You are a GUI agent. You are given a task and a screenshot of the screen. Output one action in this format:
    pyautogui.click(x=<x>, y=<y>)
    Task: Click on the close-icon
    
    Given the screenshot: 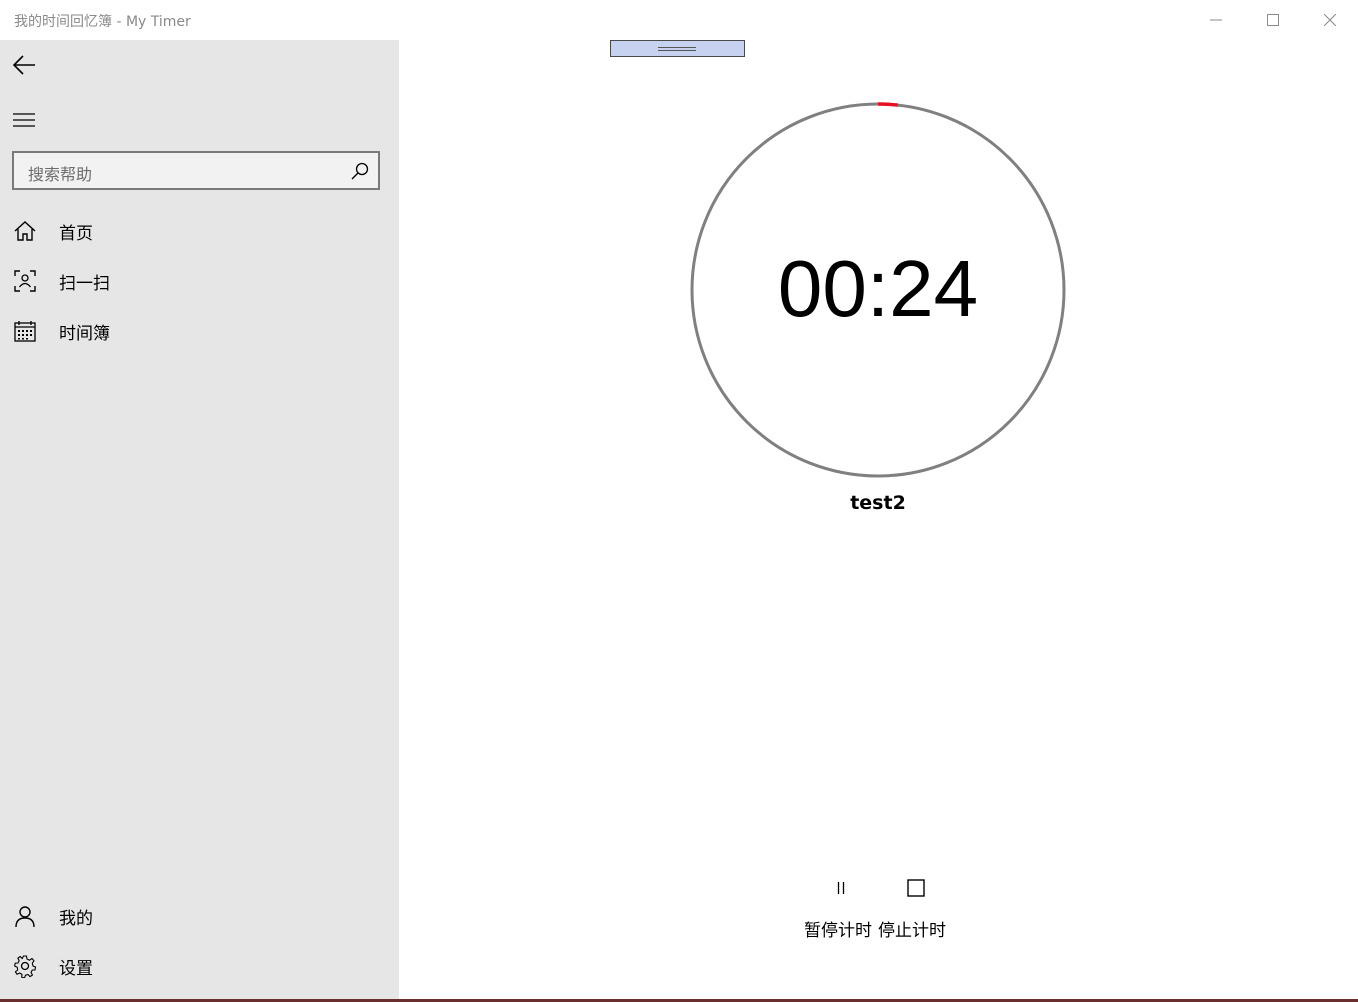 What is the action you would take?
    pyautogui.click(x=1329, y=20)
    